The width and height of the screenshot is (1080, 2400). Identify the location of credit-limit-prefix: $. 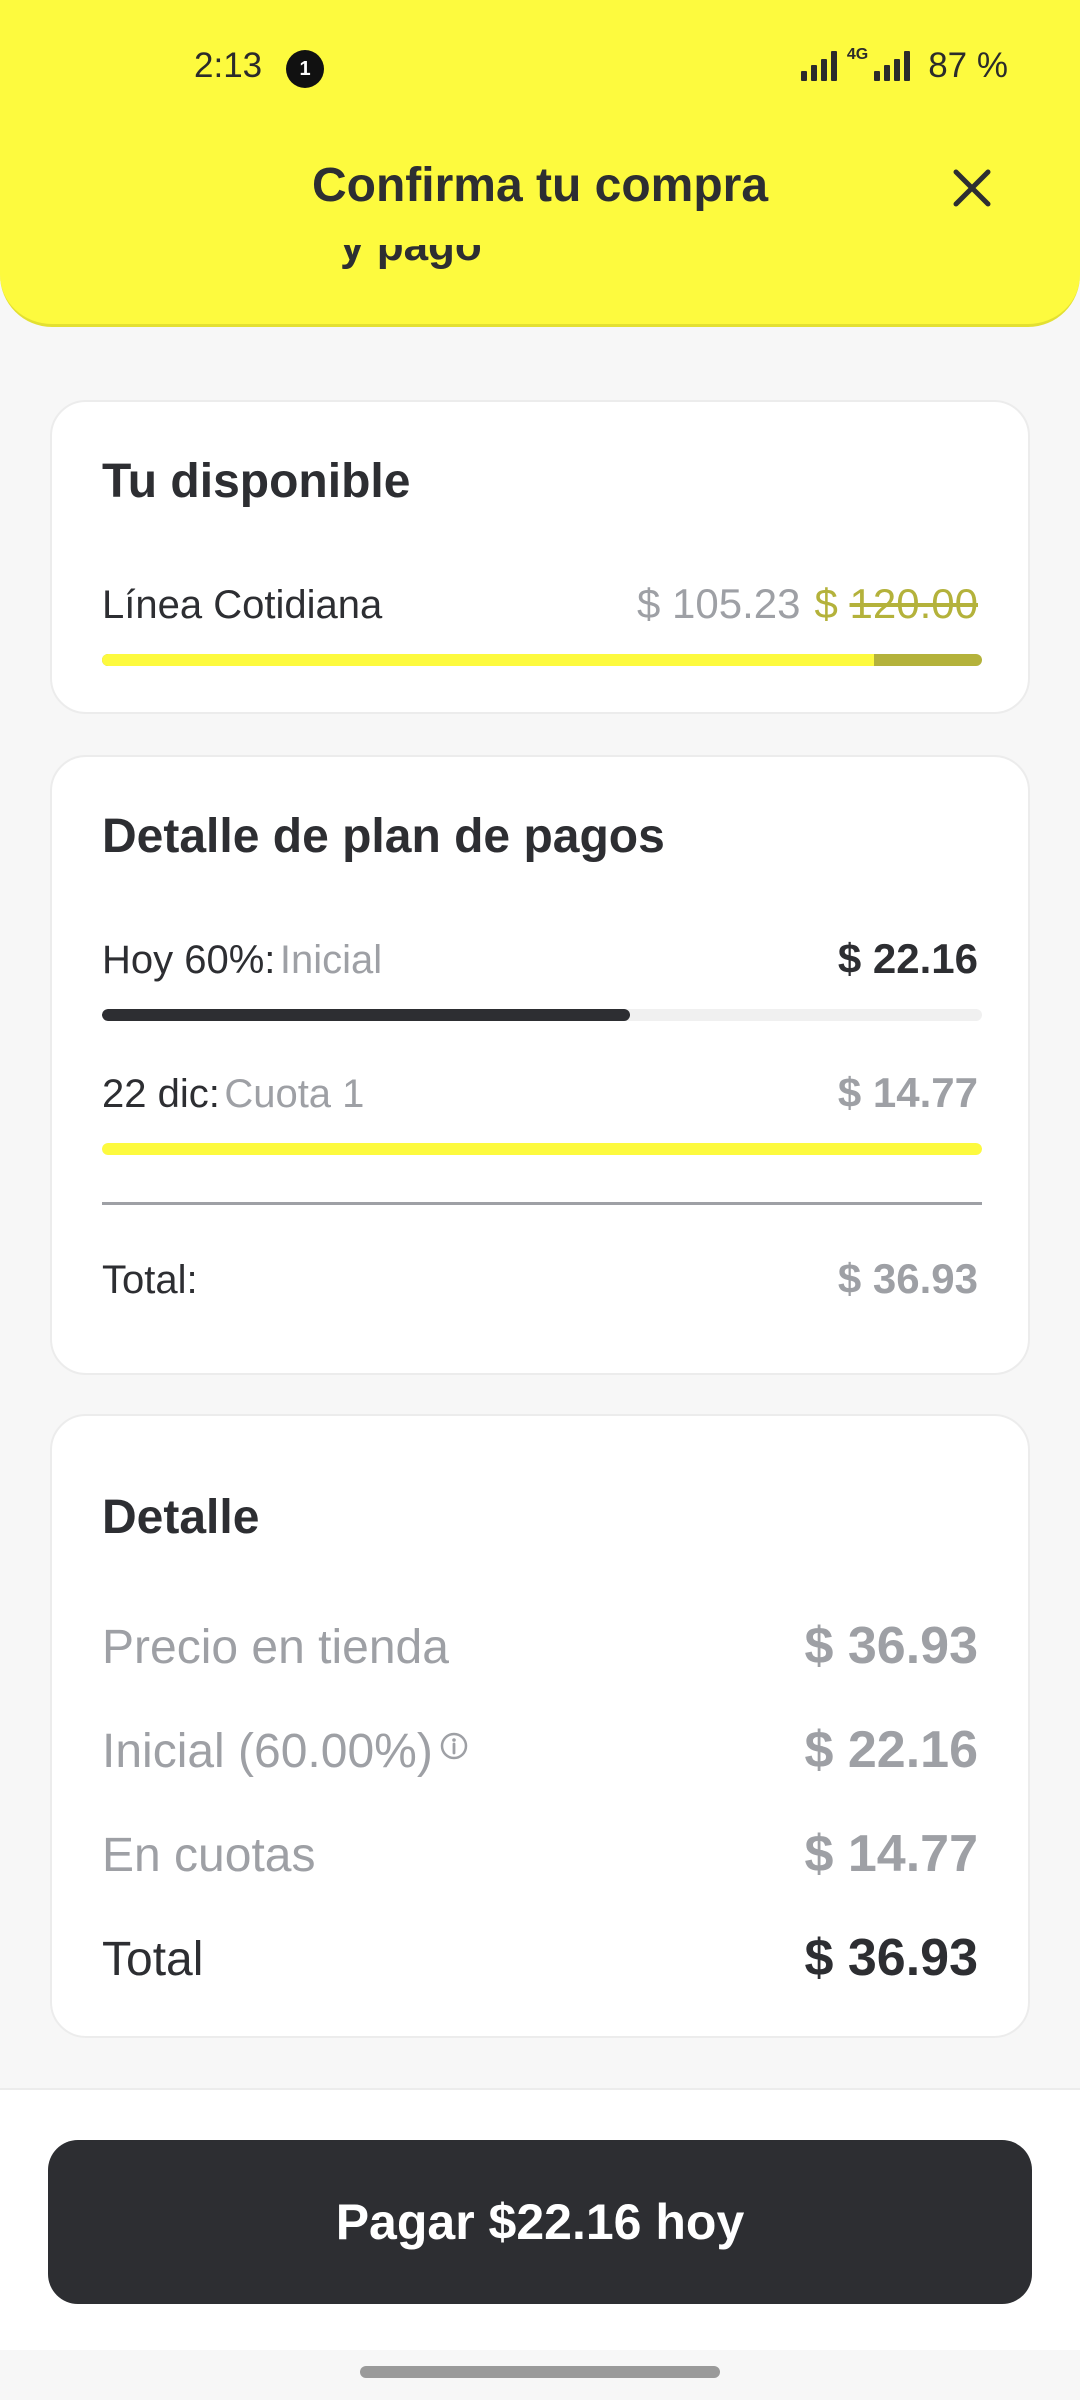
(832, 603).